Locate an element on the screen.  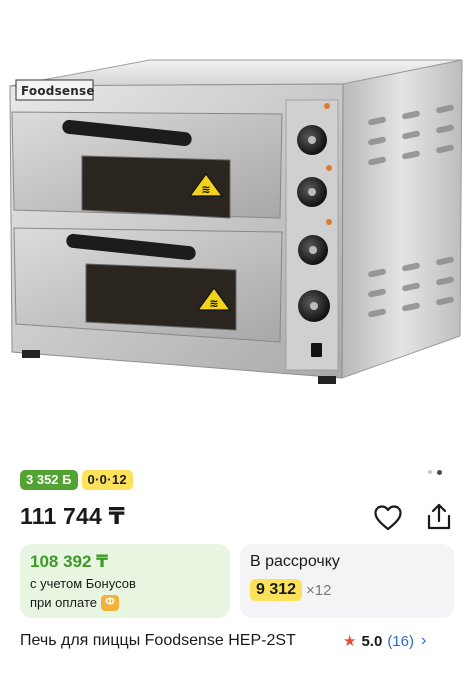
installment-months: ×12 is located at coordinates (319, 590).